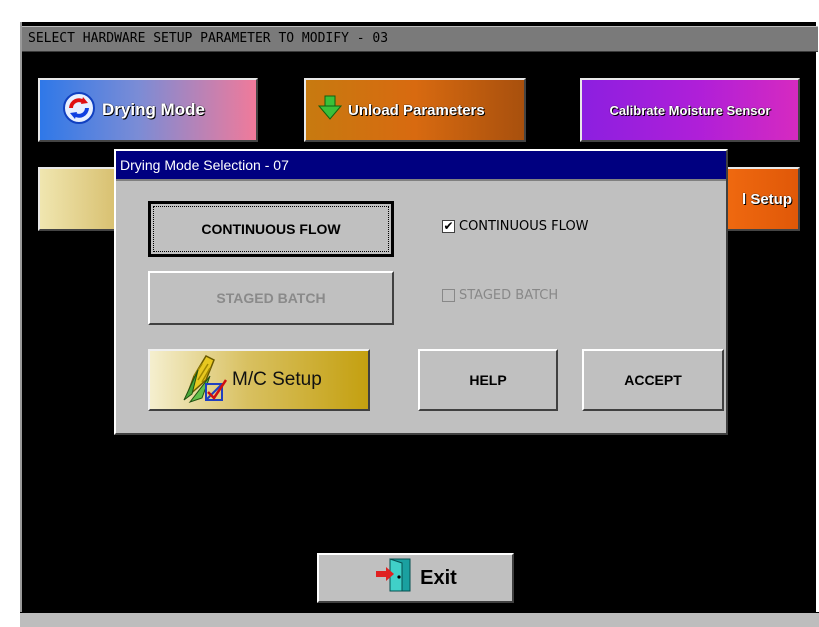 The width and height of the screenshot is (819, 627). What do you see at coordinates (153, 109) in the screenshot?
I see `drying-mode-label: Drying Mode` at bounding box center [153, 109].